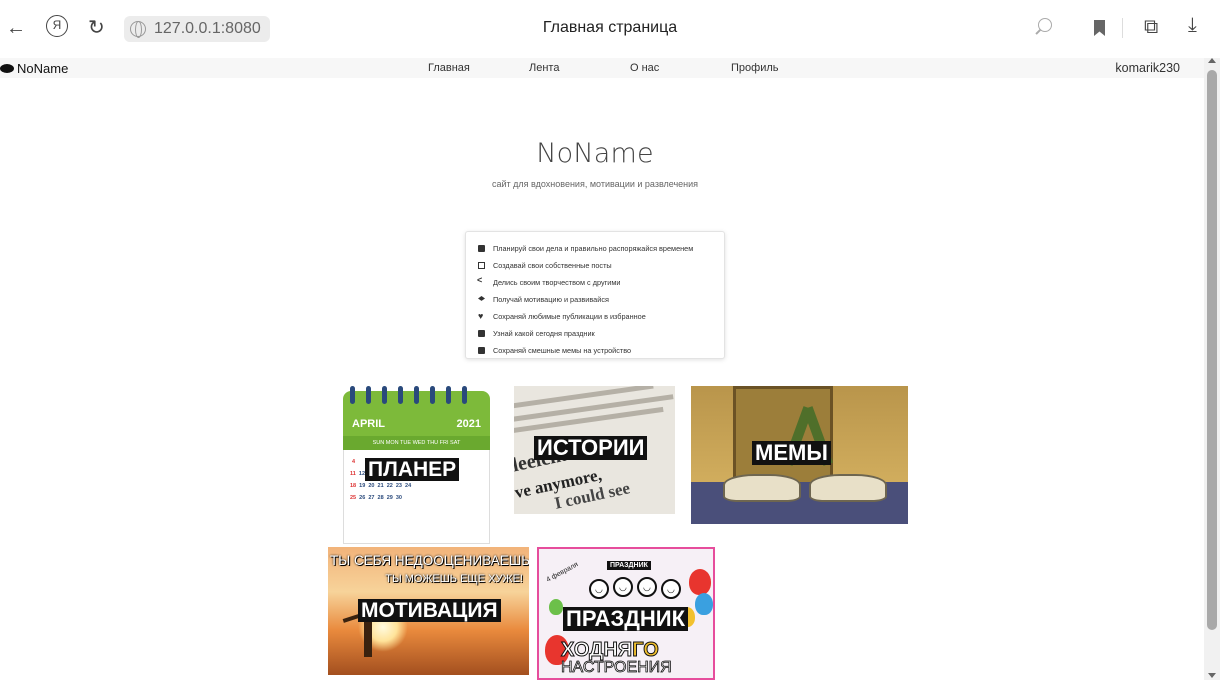 The width and height of the screenshot is (1220, 680). What do you see at coordinates (1147, 68) in the screenshot?
I see `user-name-link: komarik230` at bounding box center [1147, 68].